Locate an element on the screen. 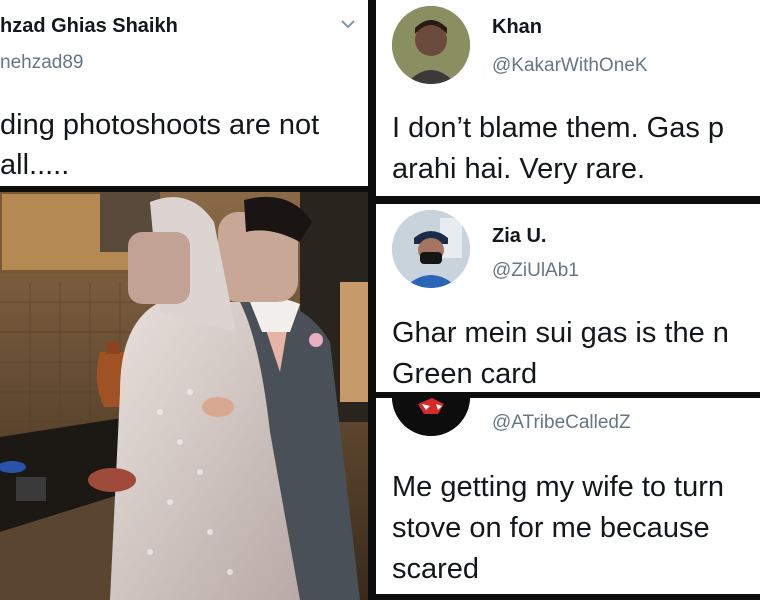 The image size is (760, 600). tweet-text-line: ding photoshoots are not is located at coordinates (160, 125).